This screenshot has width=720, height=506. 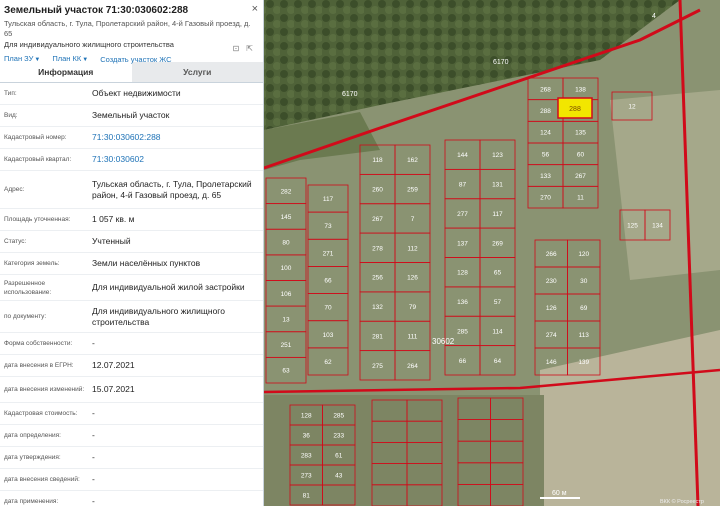 What do you see at coordinates (632, 226) in the screenshot?
I see `parcel-number: 125` at bounding box center [632, 226].